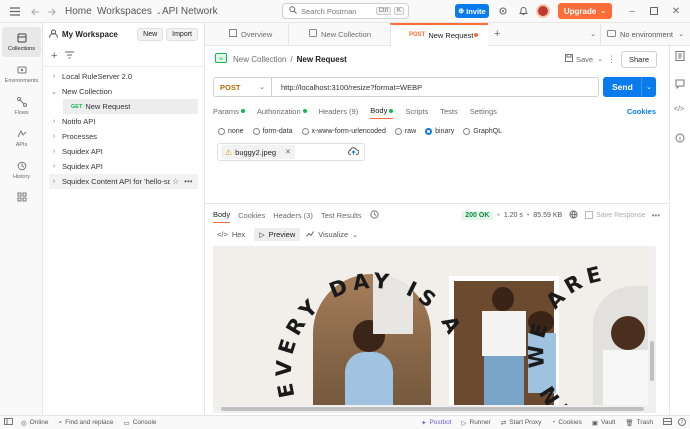  Describe the element at coordinates (21, 106) in the screenshot. I see `rail-item-flows: Flows` at that location.